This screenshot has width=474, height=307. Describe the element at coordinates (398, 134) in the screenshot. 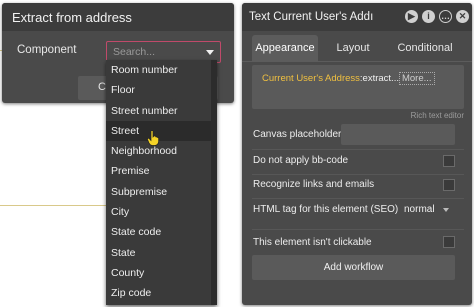

I see `canvas-placeholder-input` at that location.